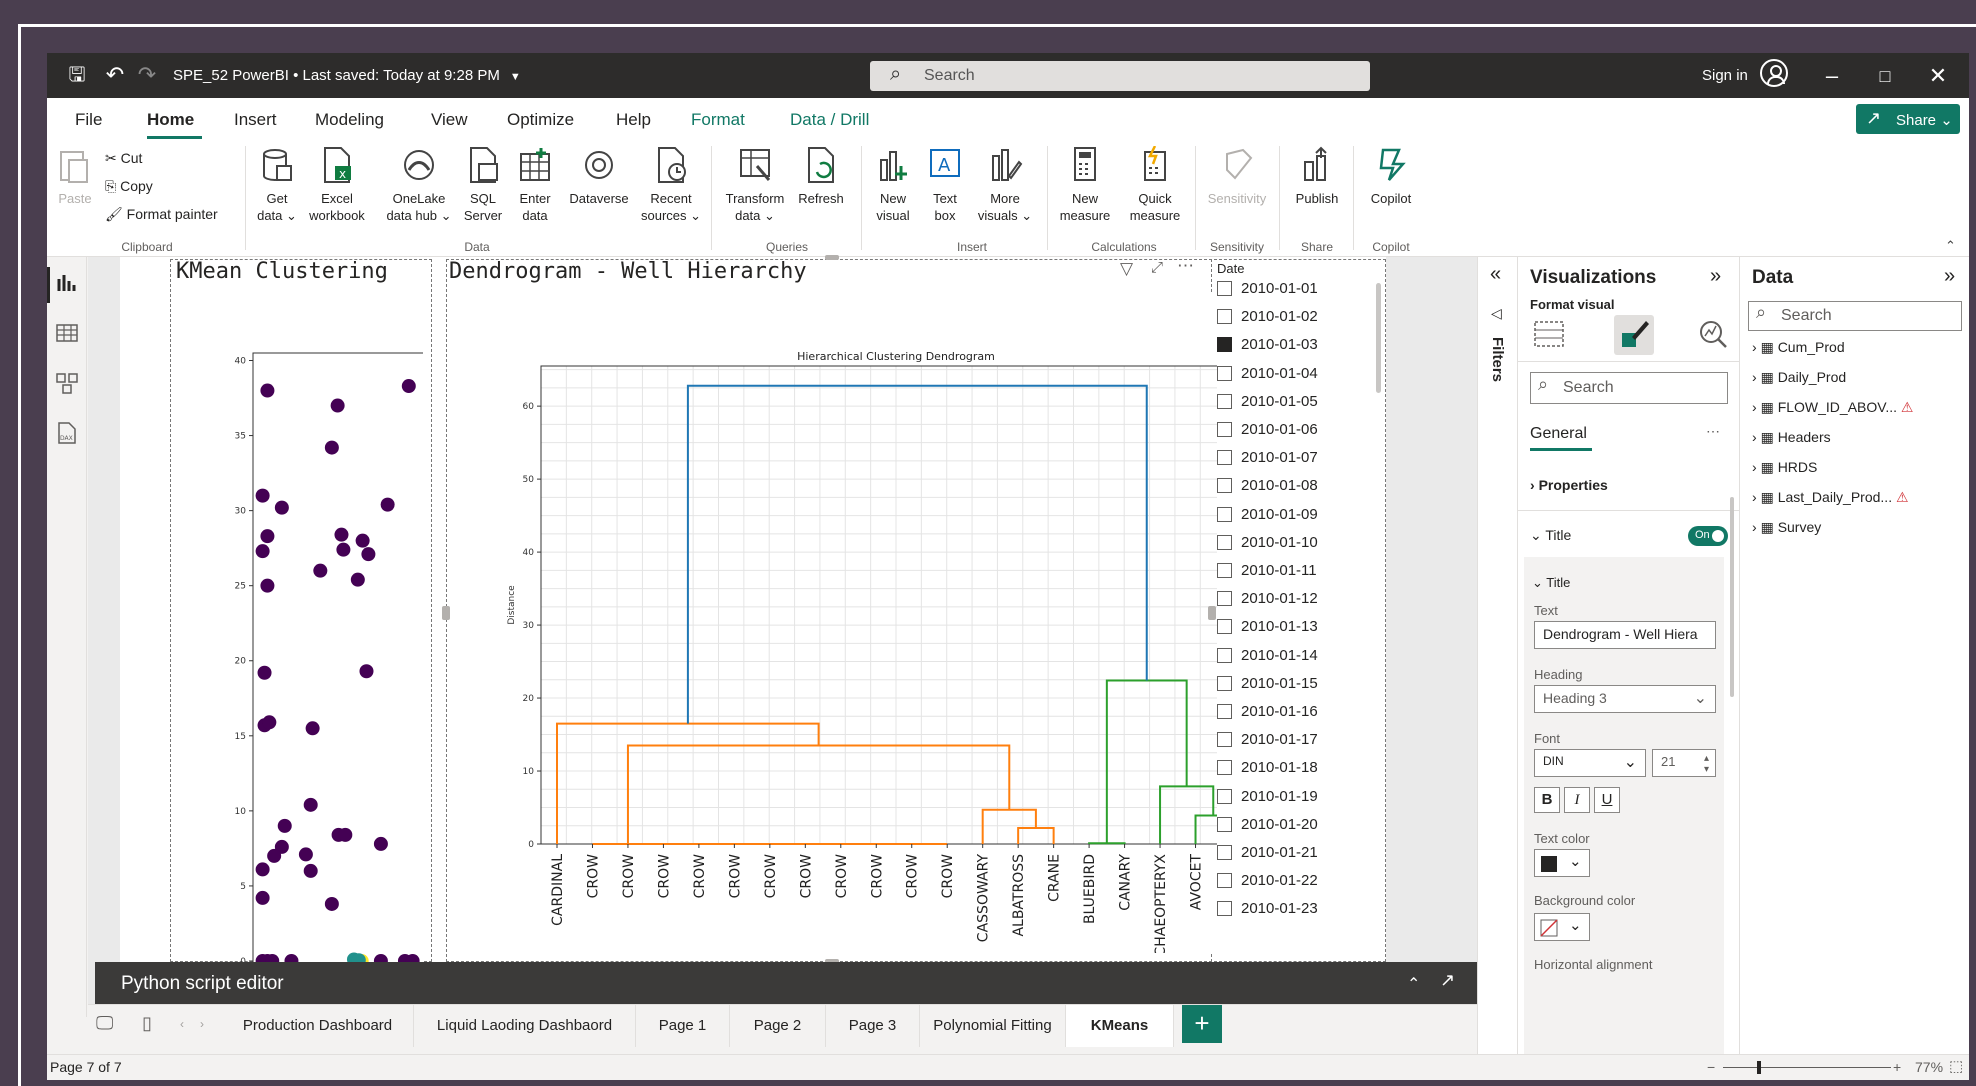 This screenshot has width=1976, height=1086. Describe the element at coordinates (1938, 76) in the screenshot. I see `close-icon: ✕` at that location.